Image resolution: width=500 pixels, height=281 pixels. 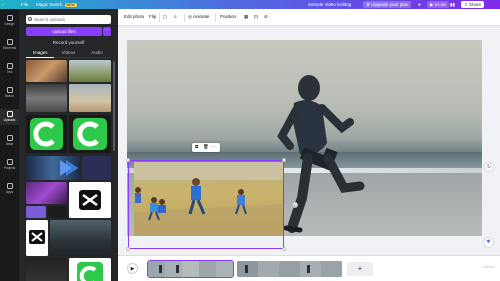 I want to click on position-button: Position, so click(x=228, y=16).